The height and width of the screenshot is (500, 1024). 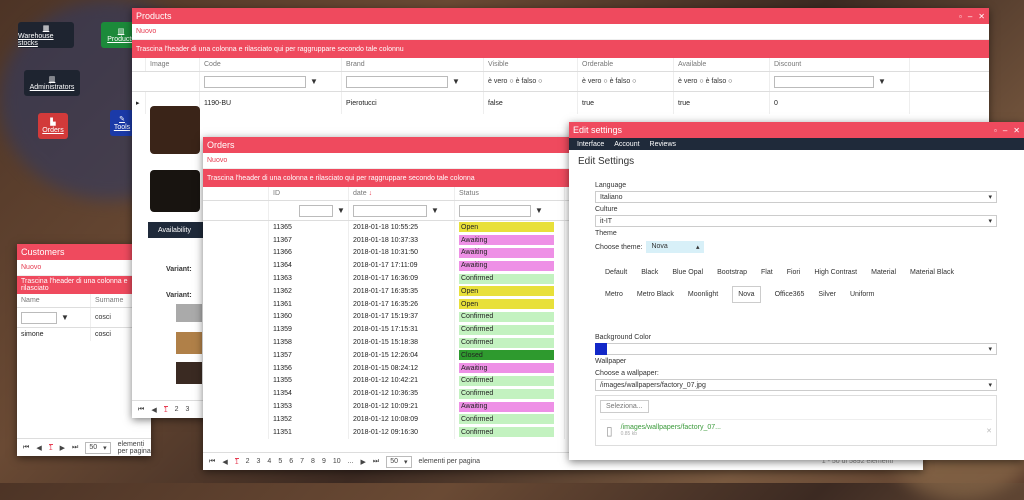 What do you see at coordinates (796, 221) in the screenshot?
I see `culture-select: it-IT ▾` at bounding box center [796, 221].